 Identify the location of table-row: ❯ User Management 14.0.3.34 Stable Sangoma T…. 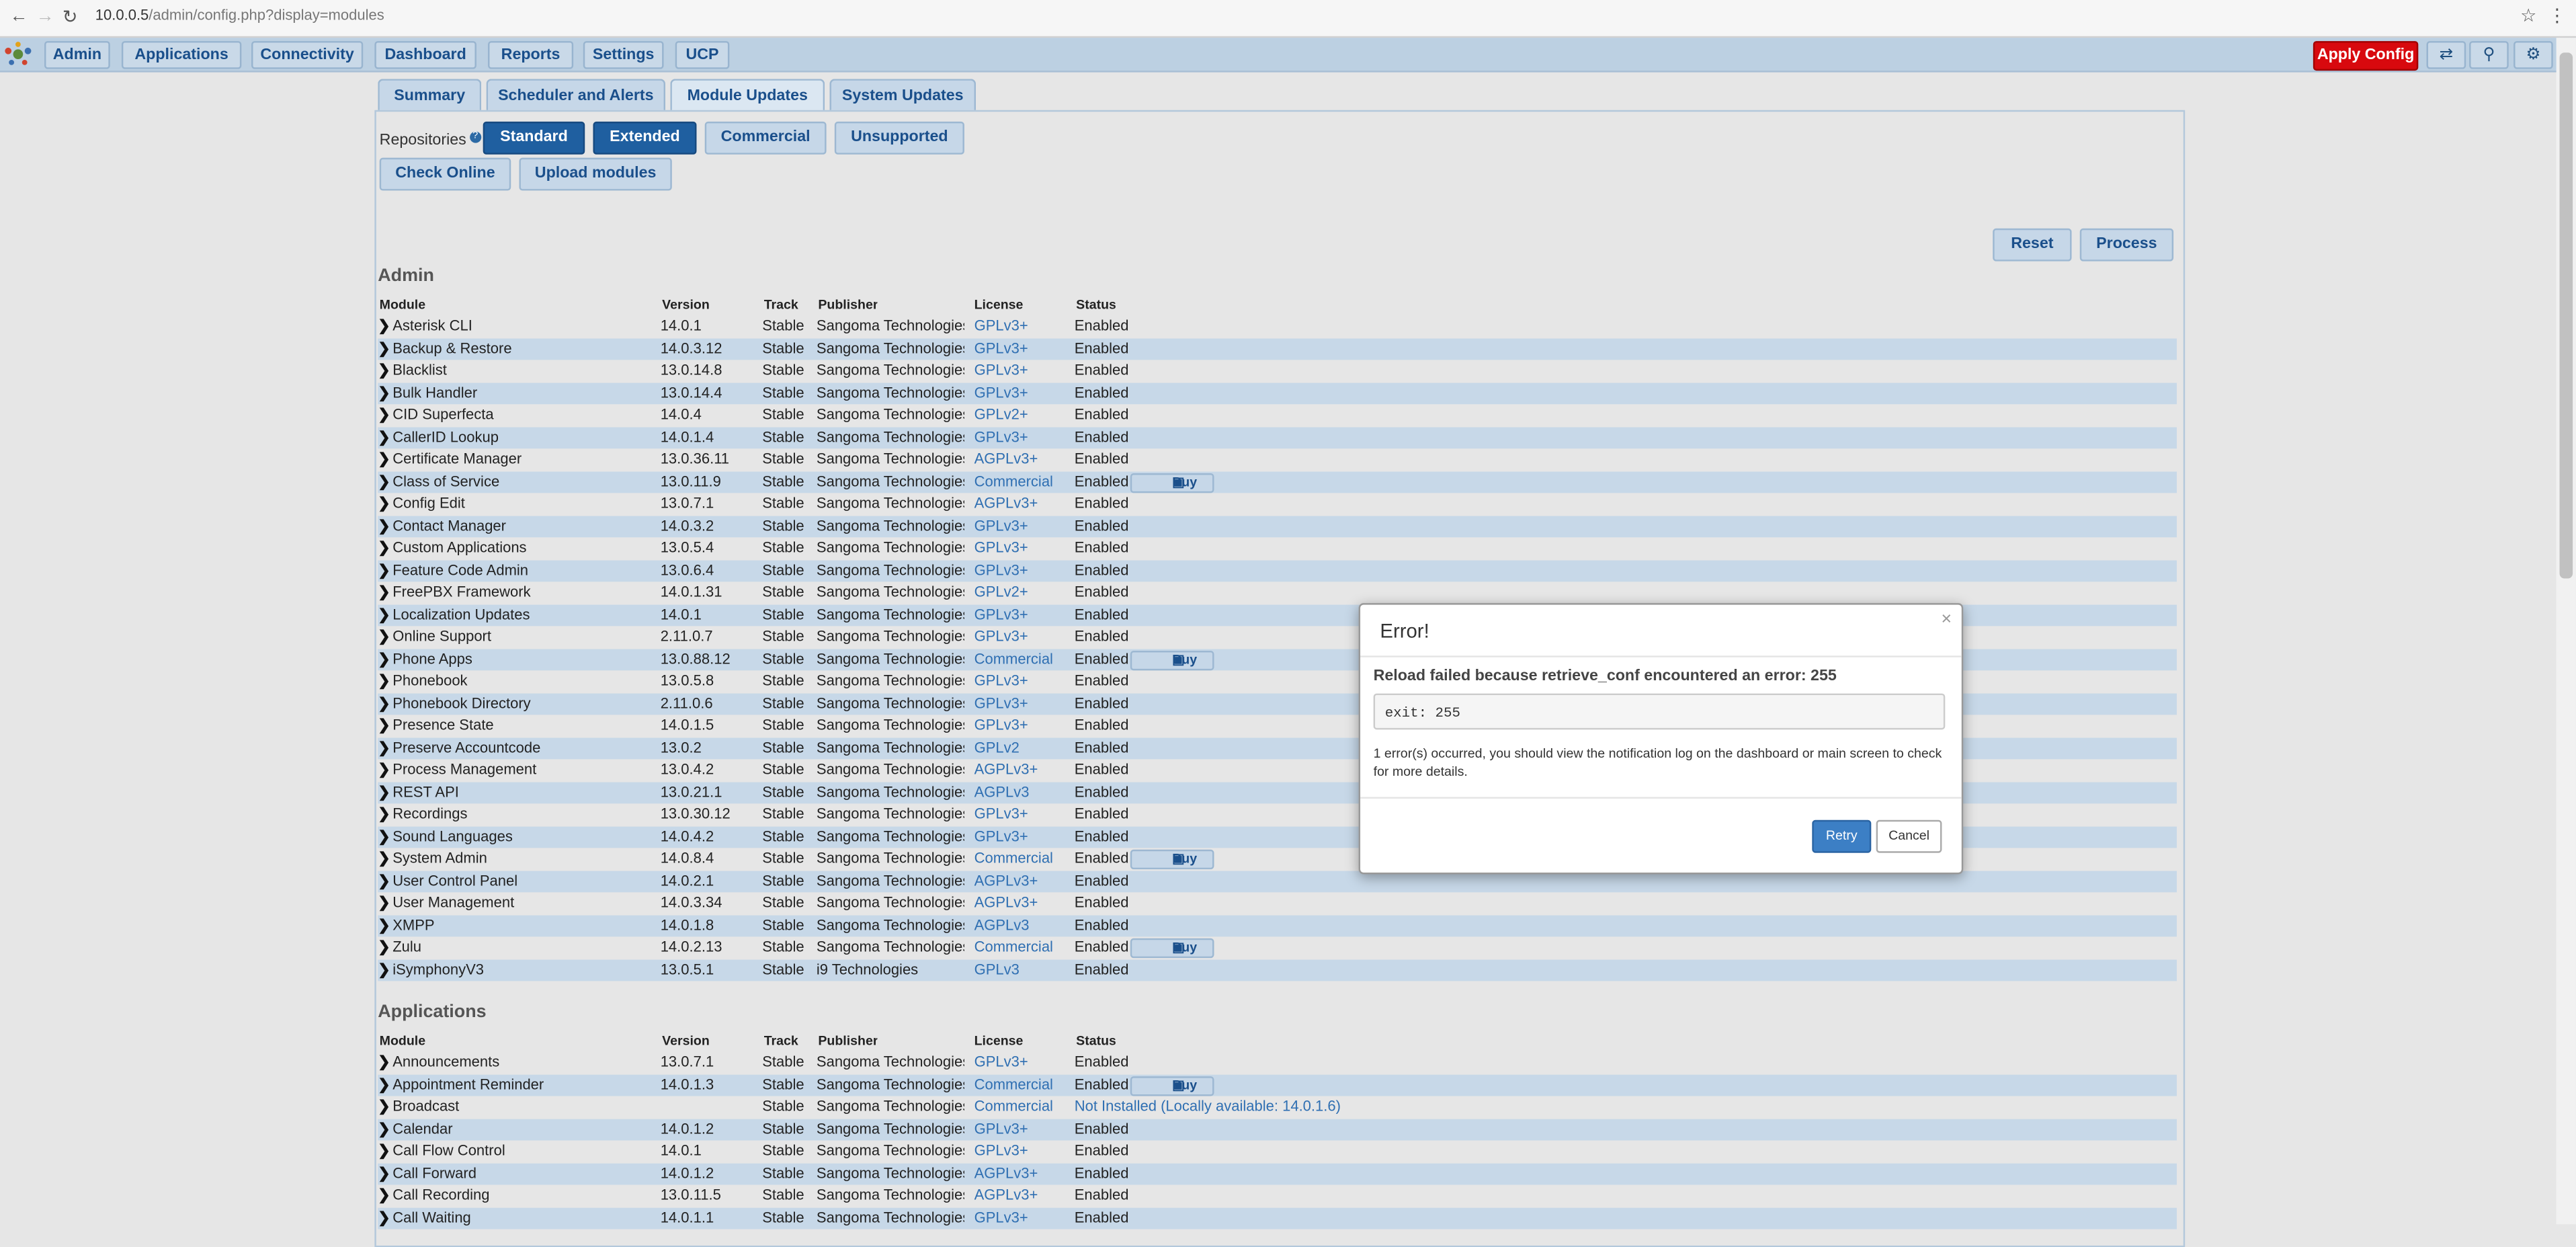
(1277, 903).